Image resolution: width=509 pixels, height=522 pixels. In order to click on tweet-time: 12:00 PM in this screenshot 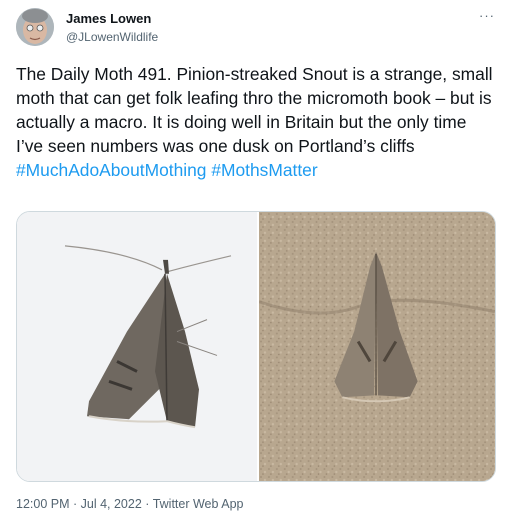, I will do `click(43, 504)`.